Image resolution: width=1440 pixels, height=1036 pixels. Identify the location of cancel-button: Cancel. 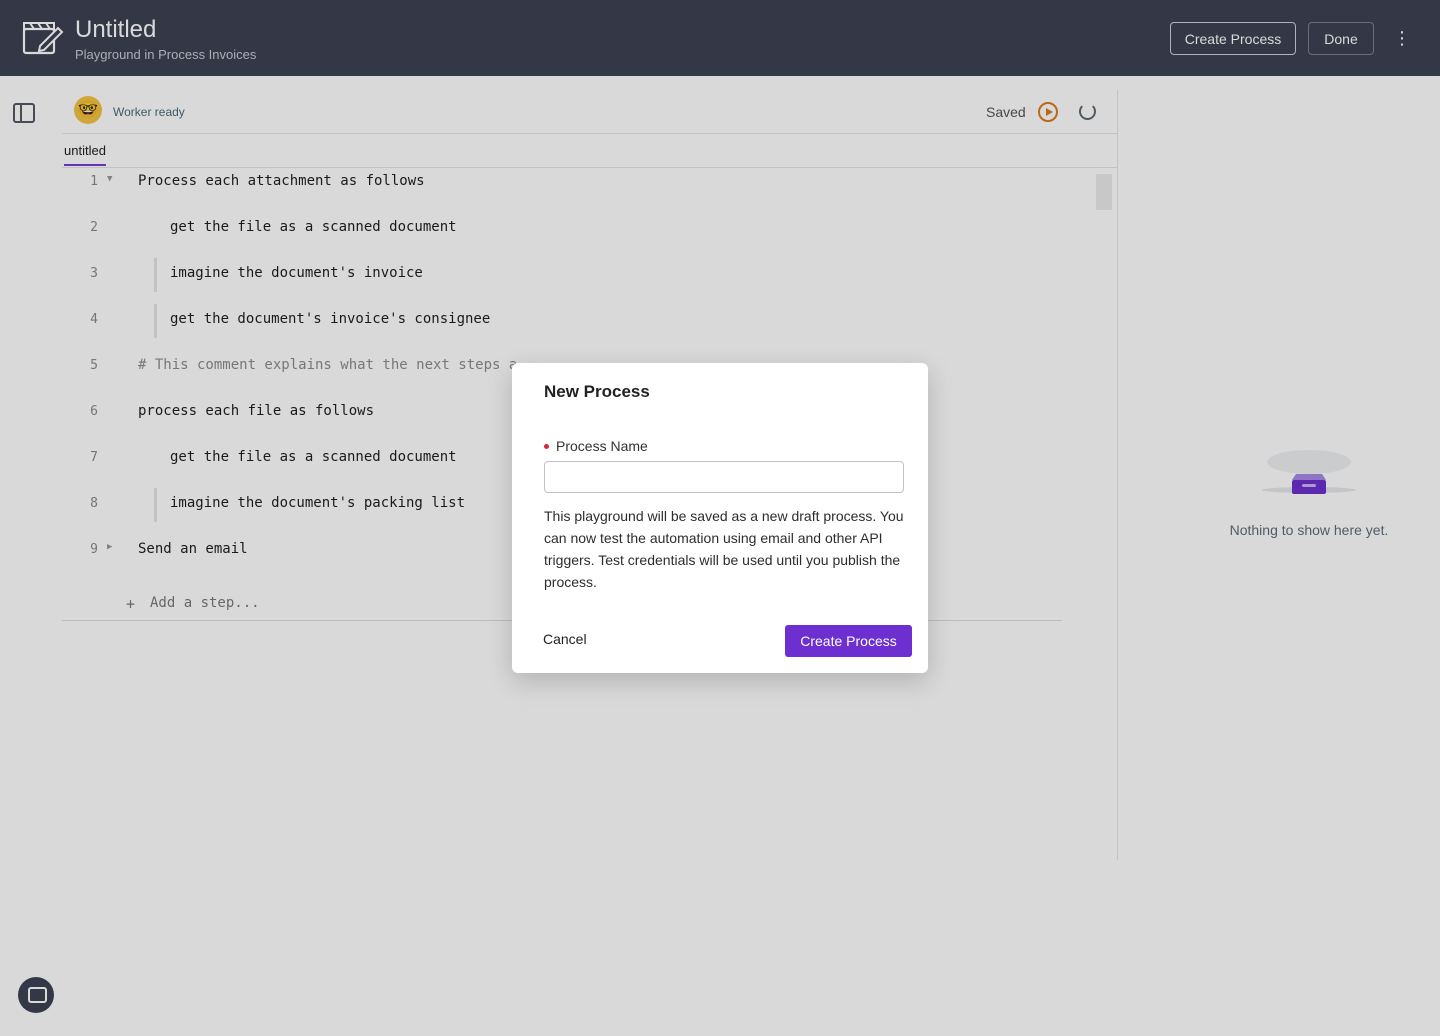
(565, 639).